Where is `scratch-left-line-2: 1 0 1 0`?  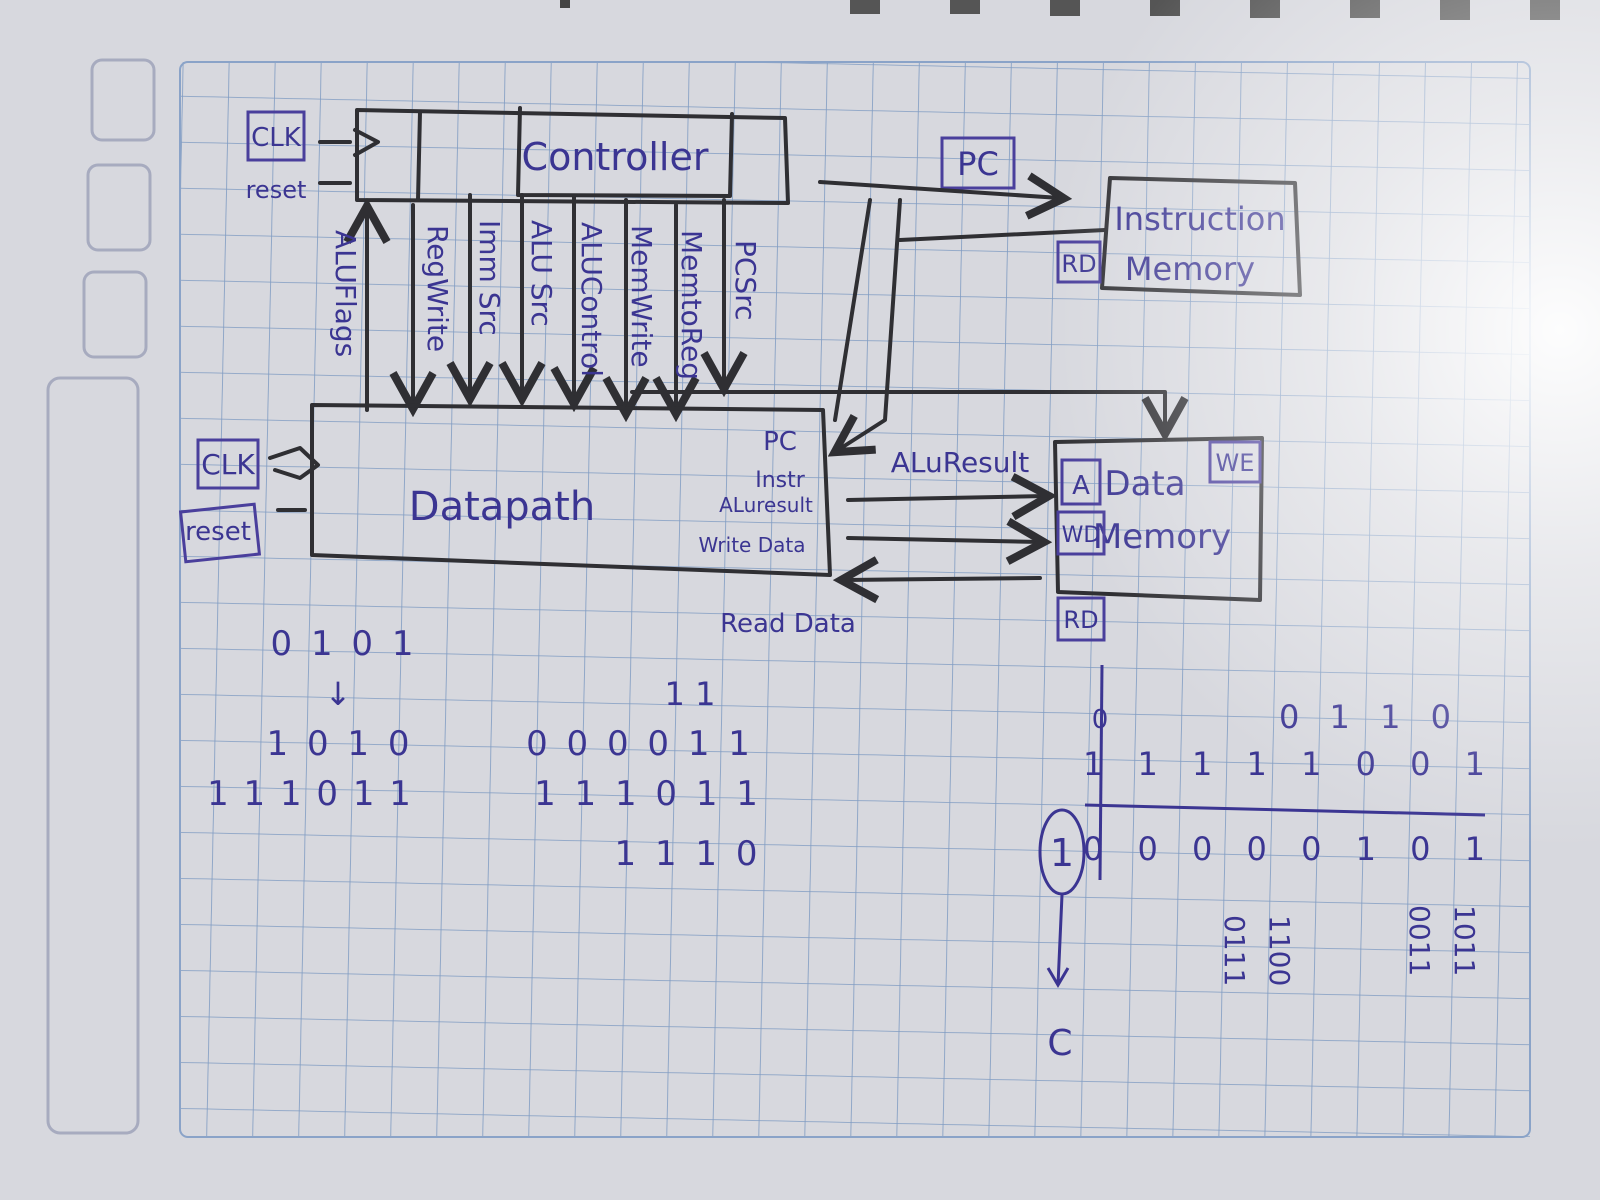
scratch-left-line-2: 1 0 1 0 is located at coordinates (340, 744).